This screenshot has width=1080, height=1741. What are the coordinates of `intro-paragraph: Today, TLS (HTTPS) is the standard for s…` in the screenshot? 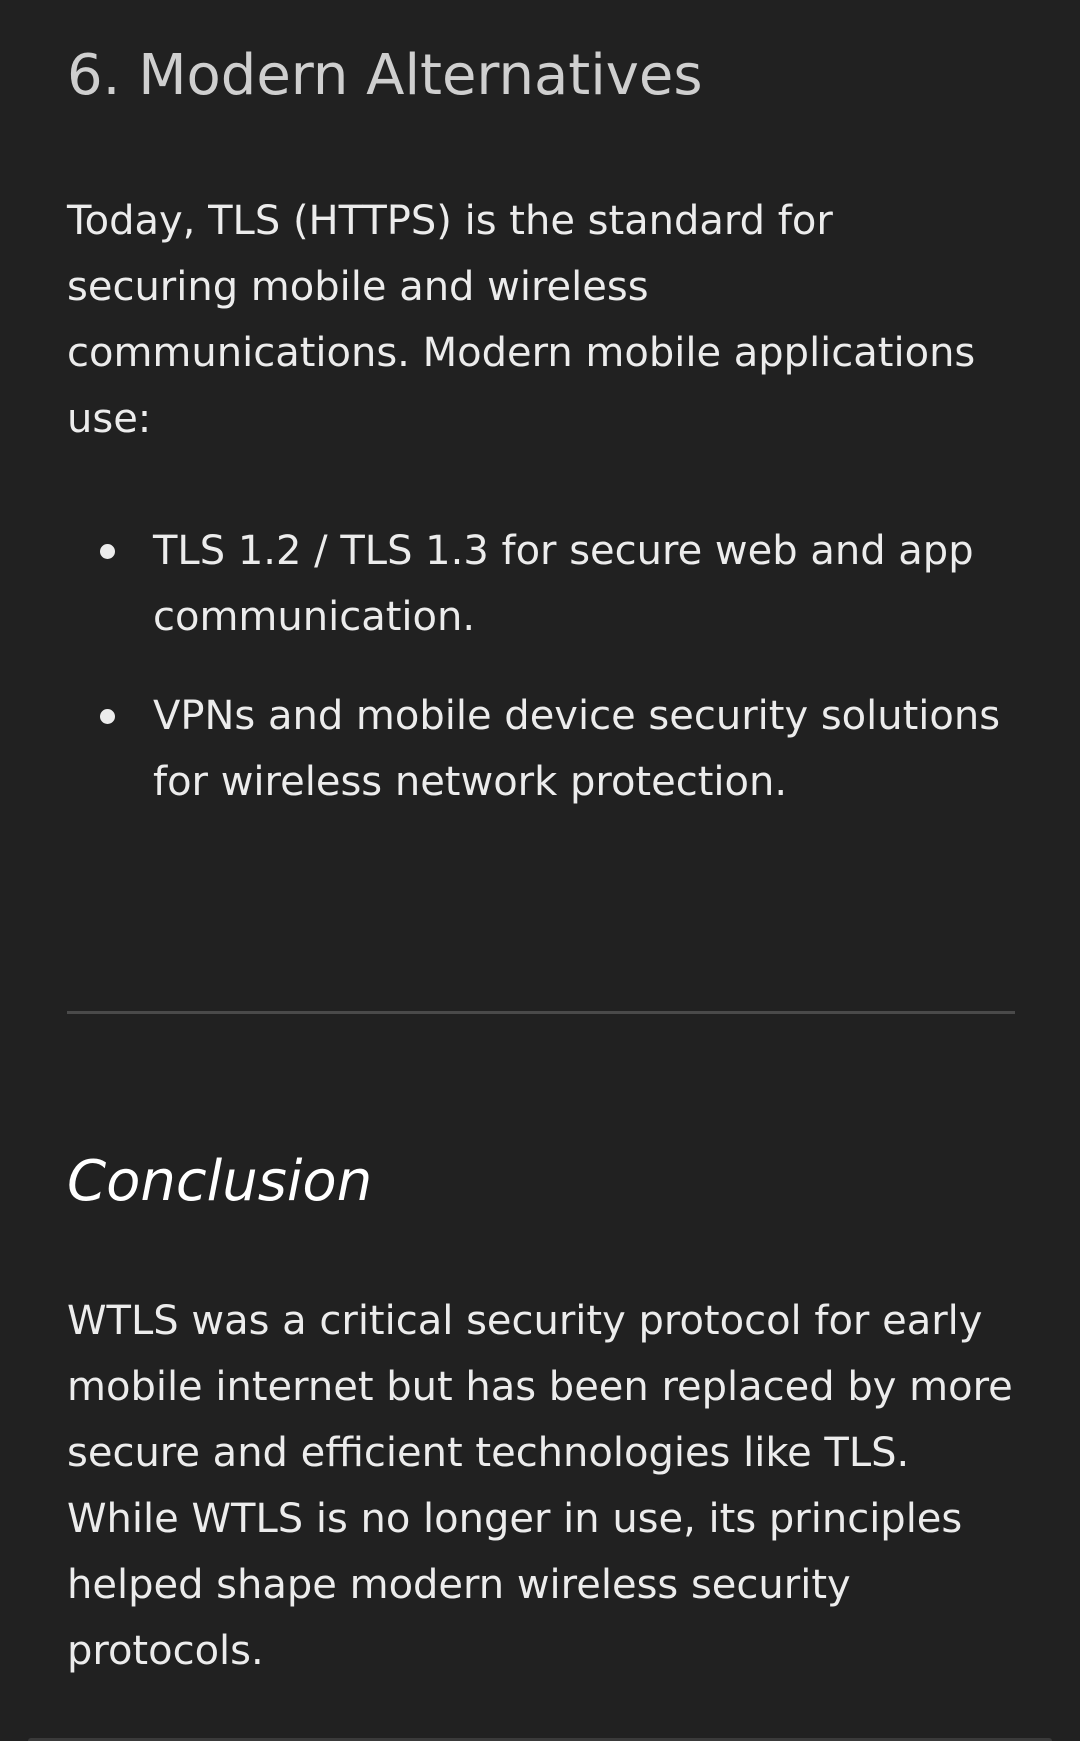 It's located at (521, 320).